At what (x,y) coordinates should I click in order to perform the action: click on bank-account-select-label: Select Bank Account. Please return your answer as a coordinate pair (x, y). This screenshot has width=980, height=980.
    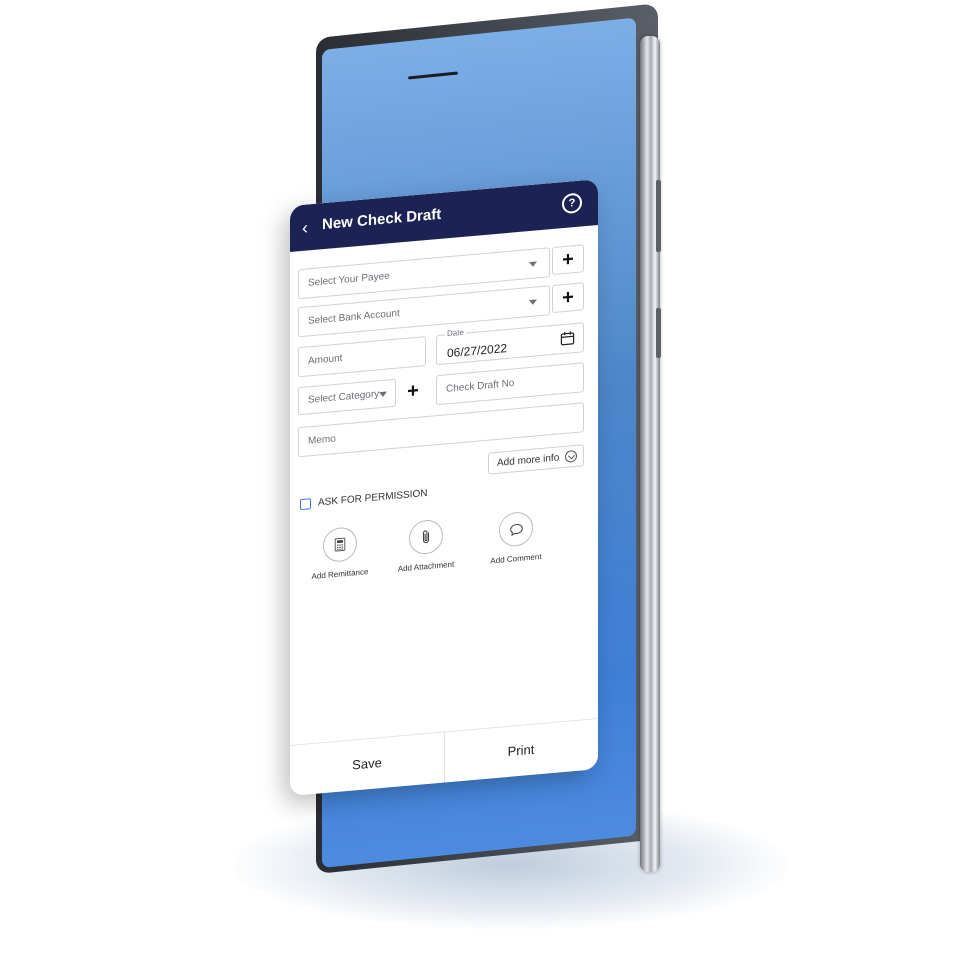
    Looking at the image, I should click on (354, 317).